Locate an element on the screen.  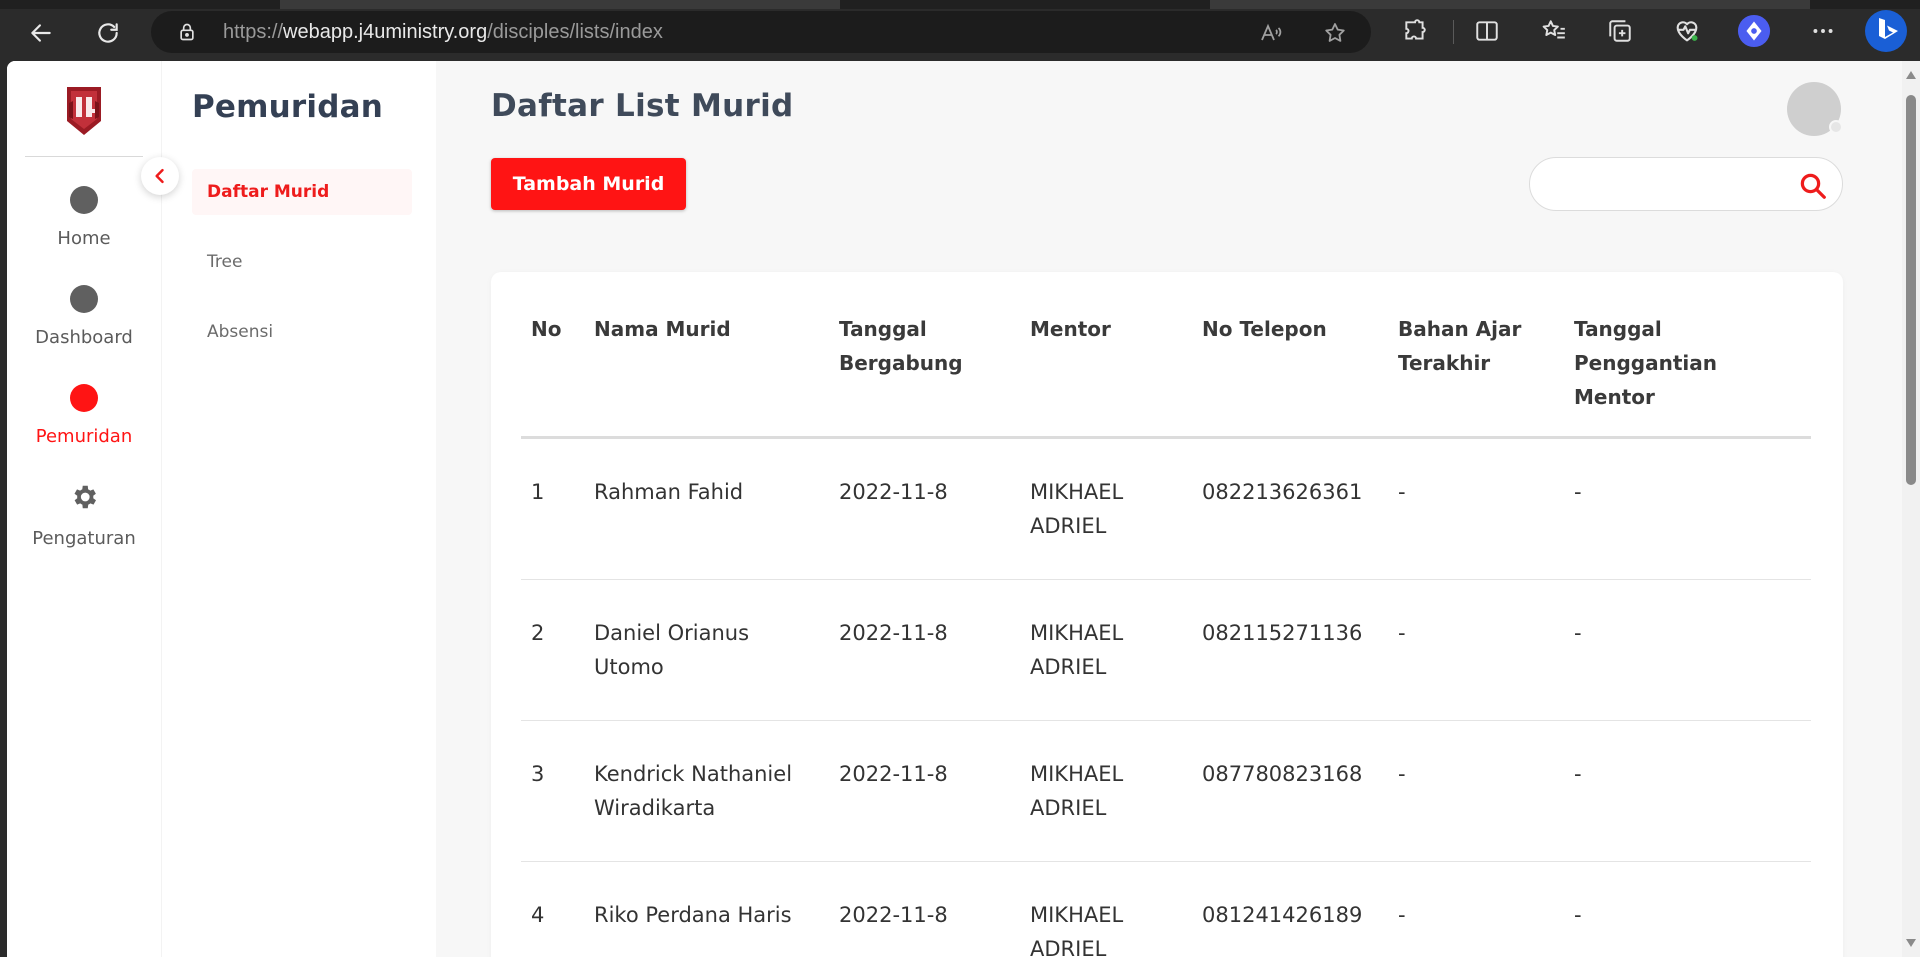
cell-telepon: 087780823168 is located at coordinates (1290, 791).